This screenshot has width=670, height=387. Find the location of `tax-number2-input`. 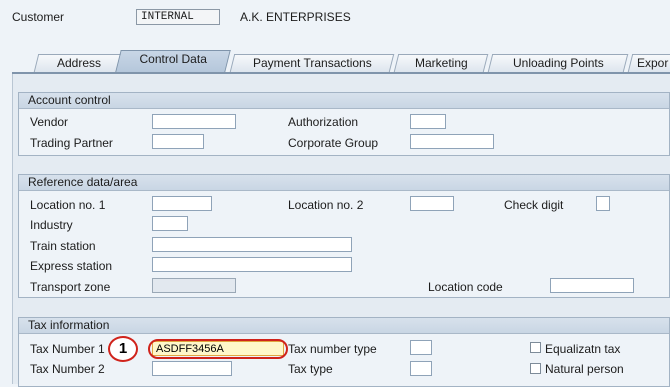

tax-number2-input is located at coordinates (192, 368).